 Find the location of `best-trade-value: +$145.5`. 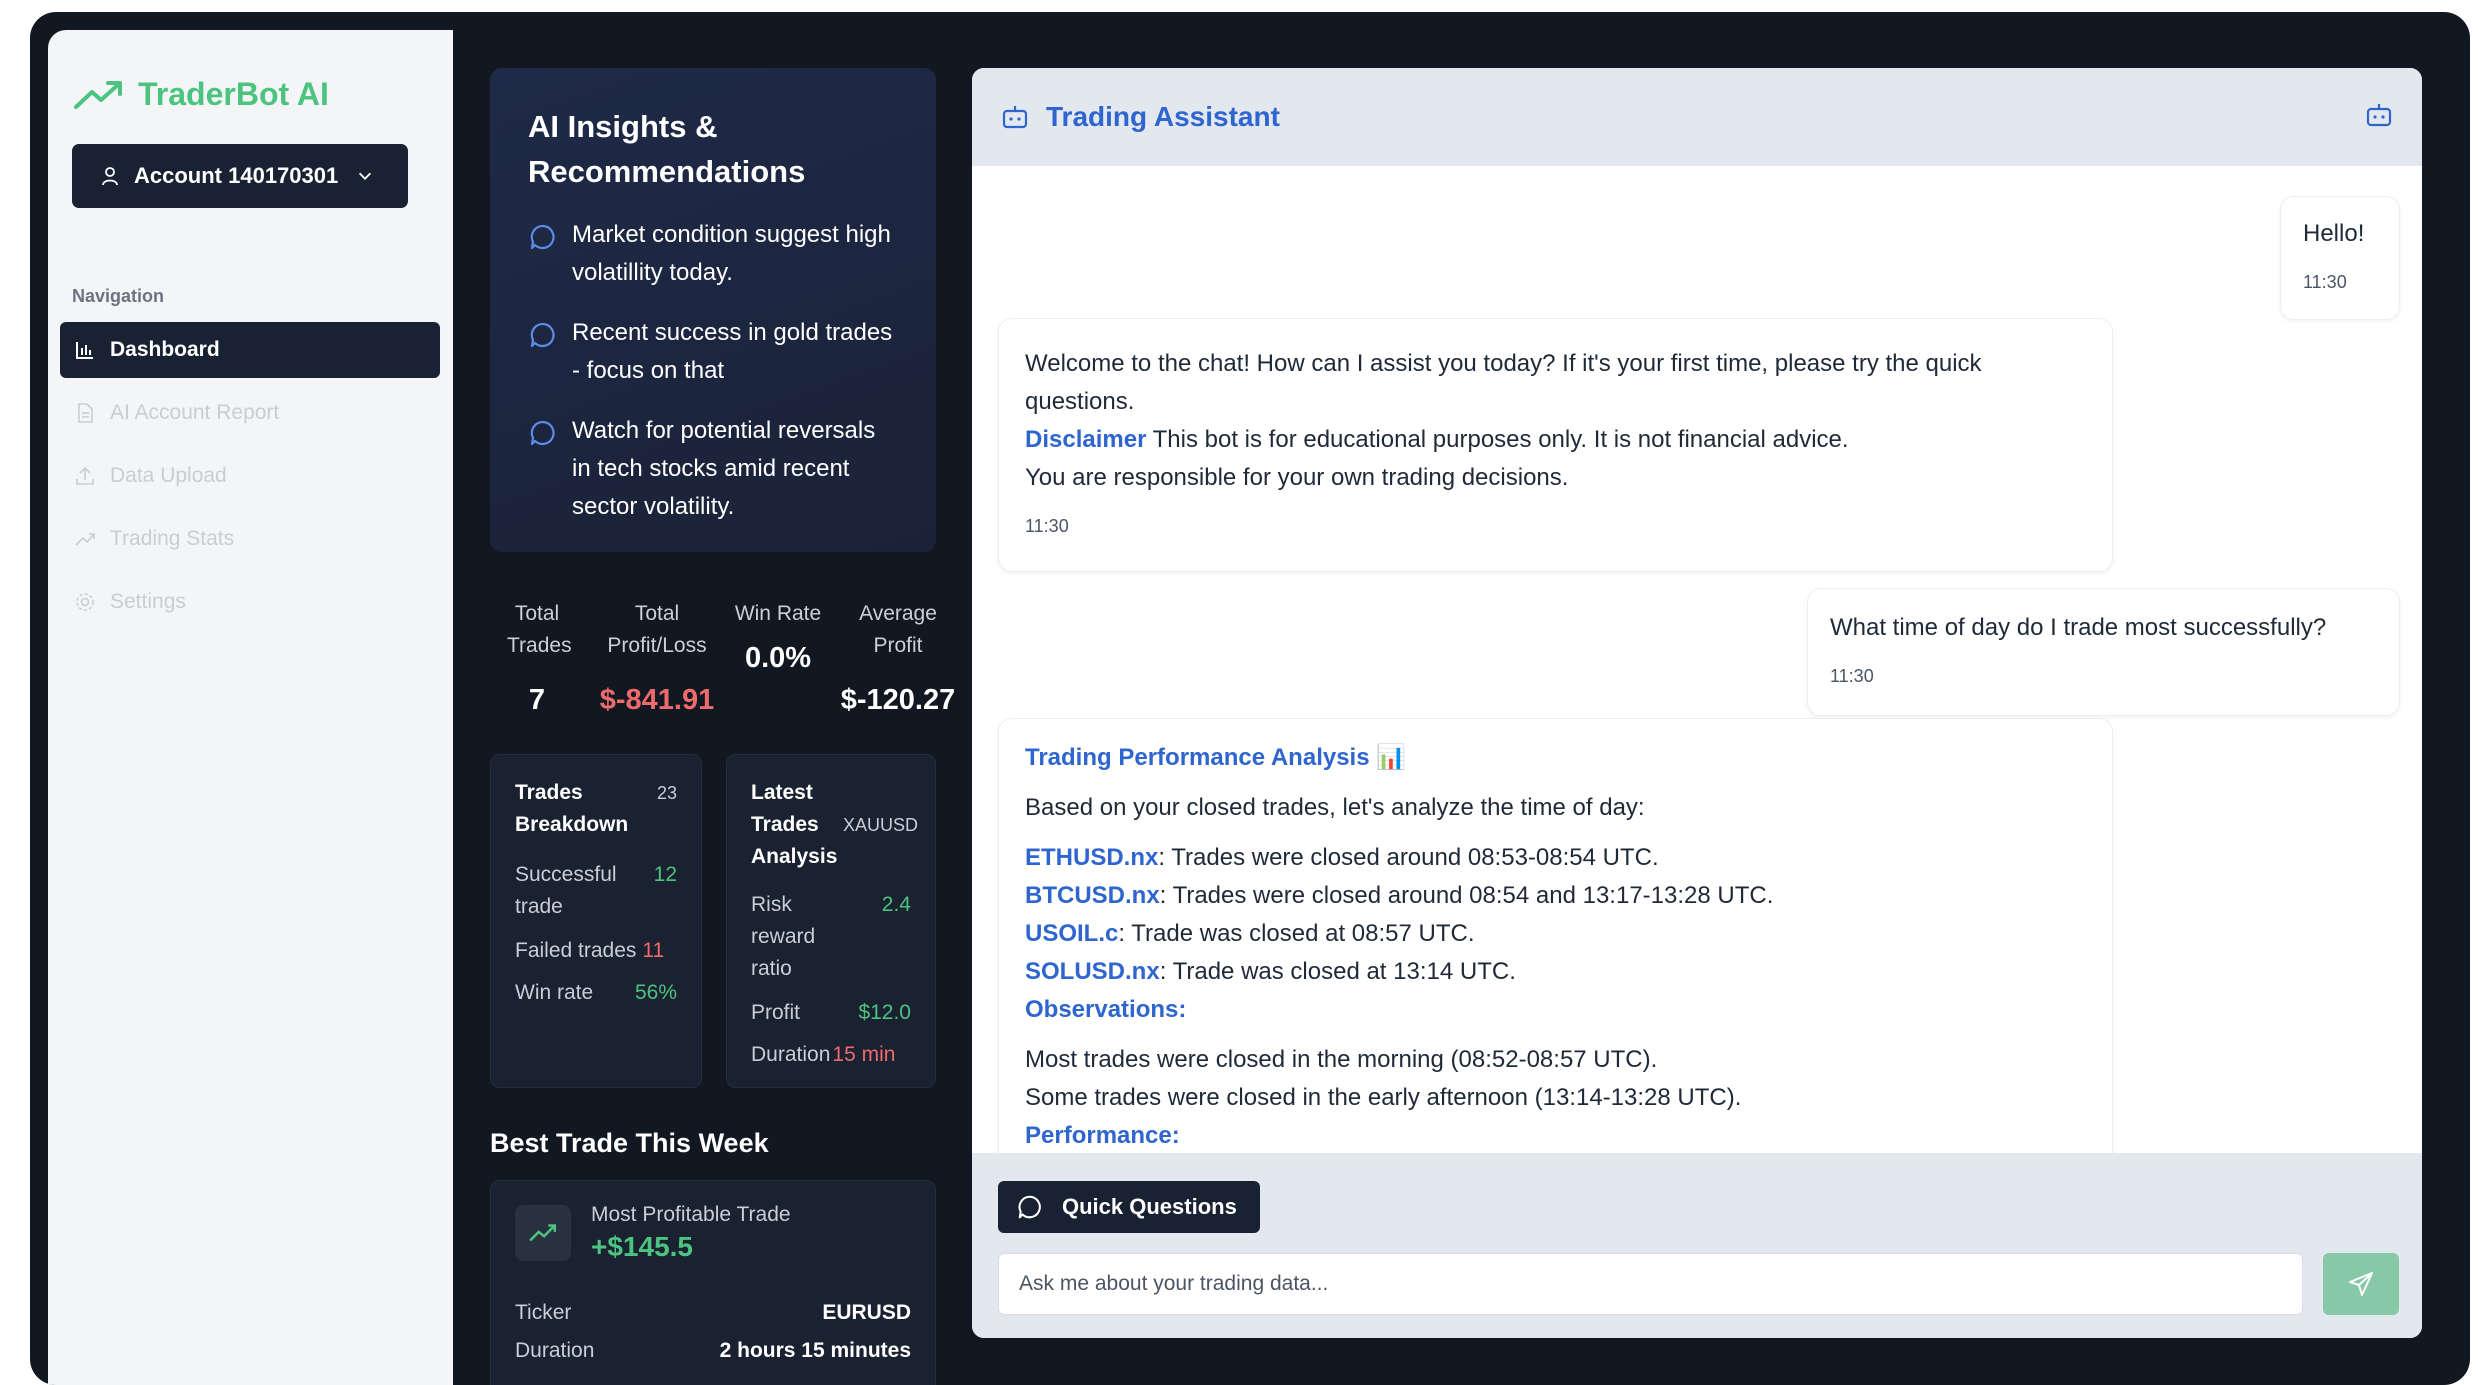

best-trade-value: +$145.5 is located at coordinates (642, 1246).